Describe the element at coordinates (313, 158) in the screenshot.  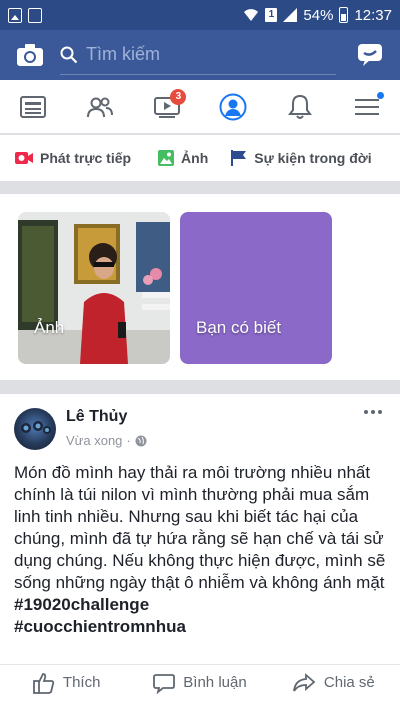
I see `life-event-label: Sự kiện trong đời` at that location.